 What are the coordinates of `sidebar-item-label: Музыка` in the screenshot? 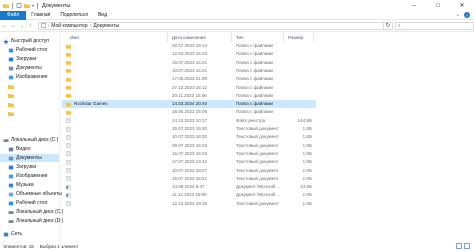 It's located at (25, 185).